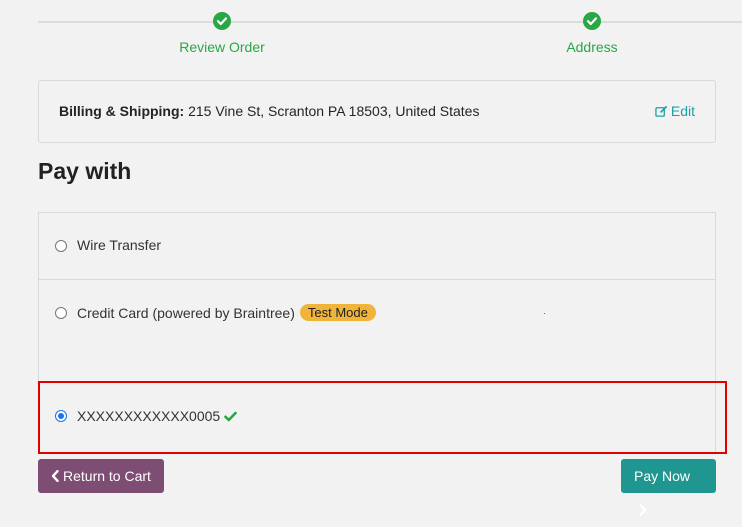 This screenshot has height=527, width=742. Describe the element at coordinates (119, 245) in the screenshot. I see `wire-transfer-label: Wire Transfer` at that location.